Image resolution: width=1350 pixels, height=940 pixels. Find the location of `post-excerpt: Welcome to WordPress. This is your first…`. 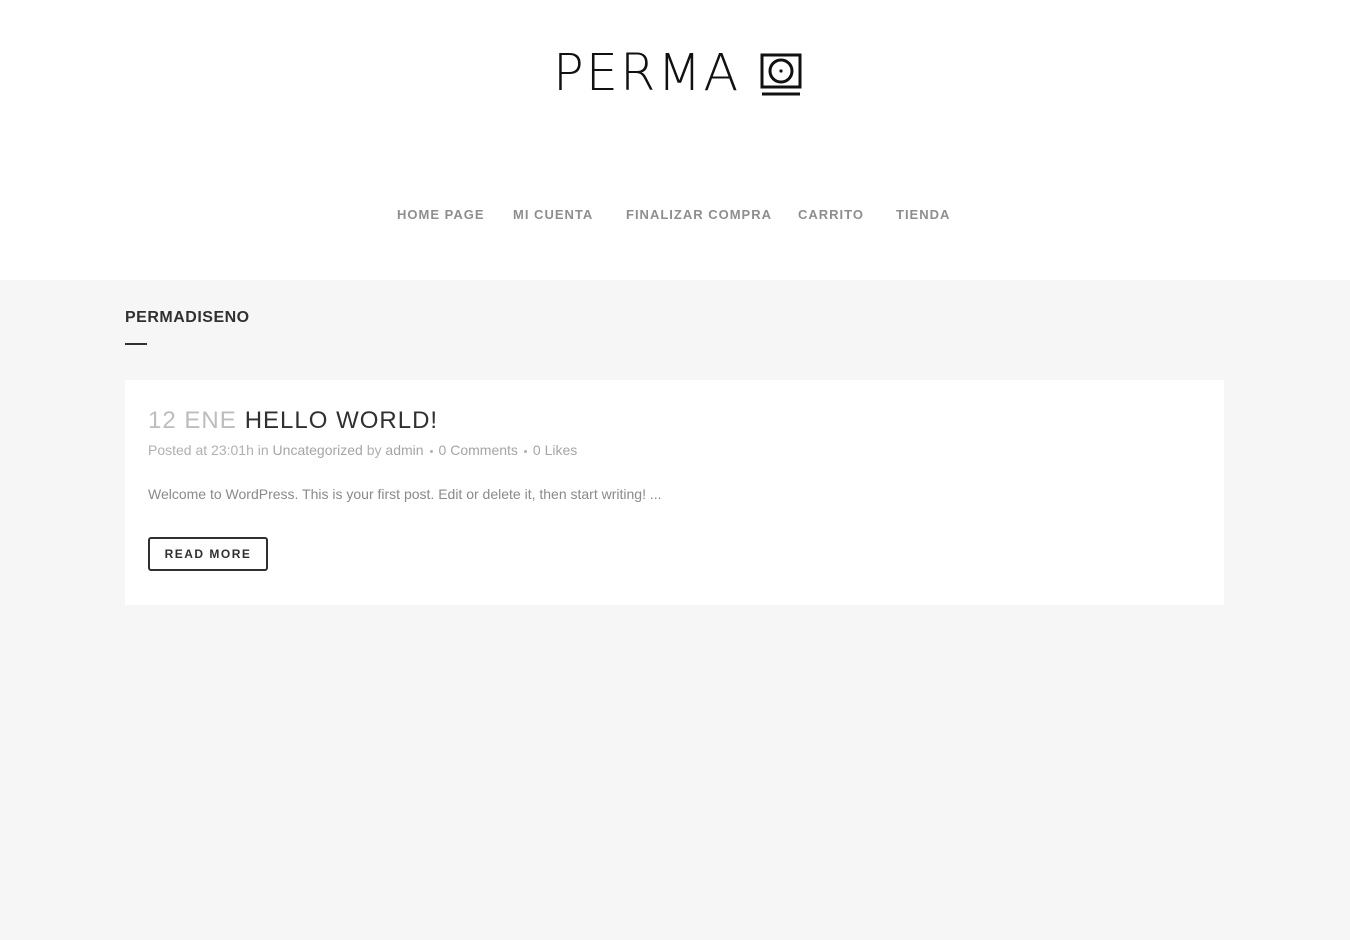

post-excerpt: Welcome to WordPress. This is your first… is located at coordinates (405, 494).